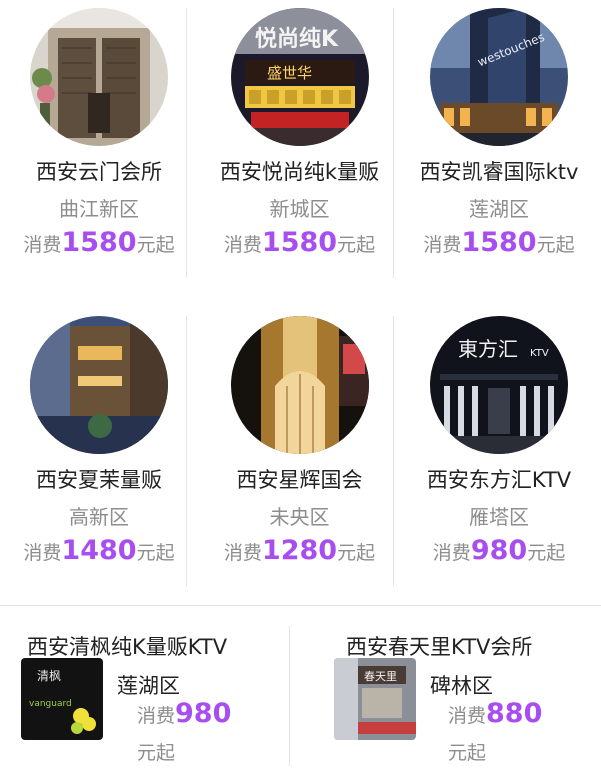 The image size is (601, 770). I want to click on venue-thumbnail: 春天里, so click(375, 699).